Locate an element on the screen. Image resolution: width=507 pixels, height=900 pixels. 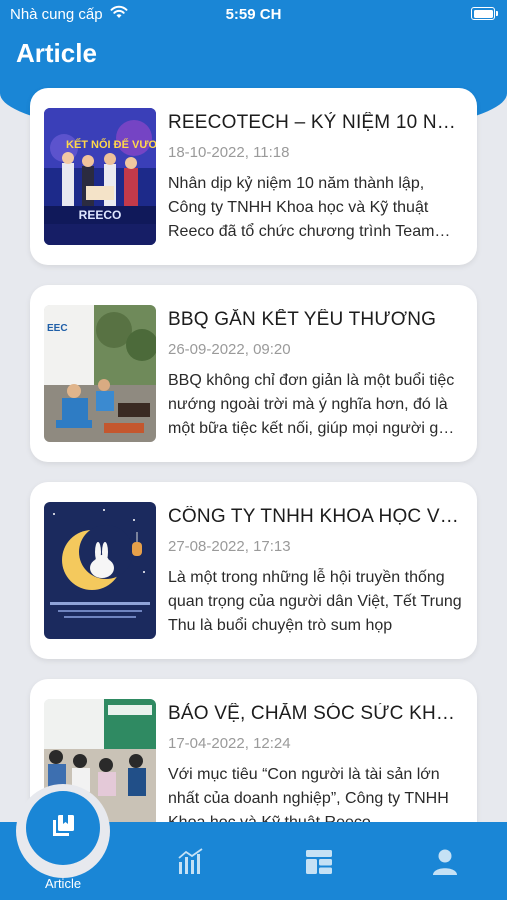
article-title: BBQ GẮN KẾT YÊU THƯƠNG is located at coordinates (302, 319).